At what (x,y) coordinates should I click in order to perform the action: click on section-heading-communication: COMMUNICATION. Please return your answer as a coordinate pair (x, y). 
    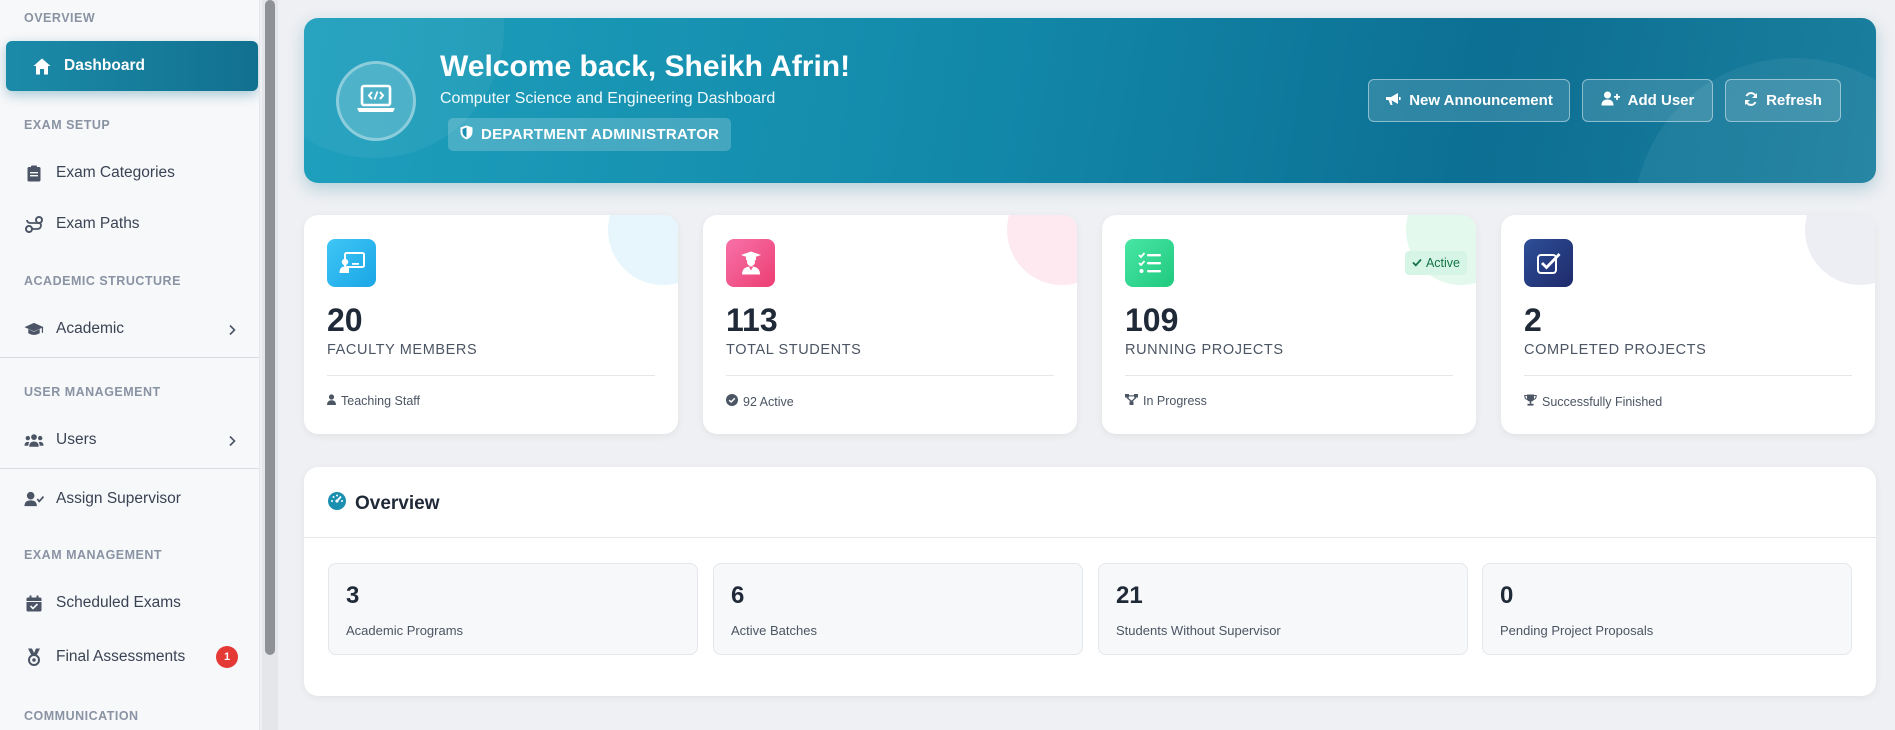
    Looking at the image, I should click on (81, 716).